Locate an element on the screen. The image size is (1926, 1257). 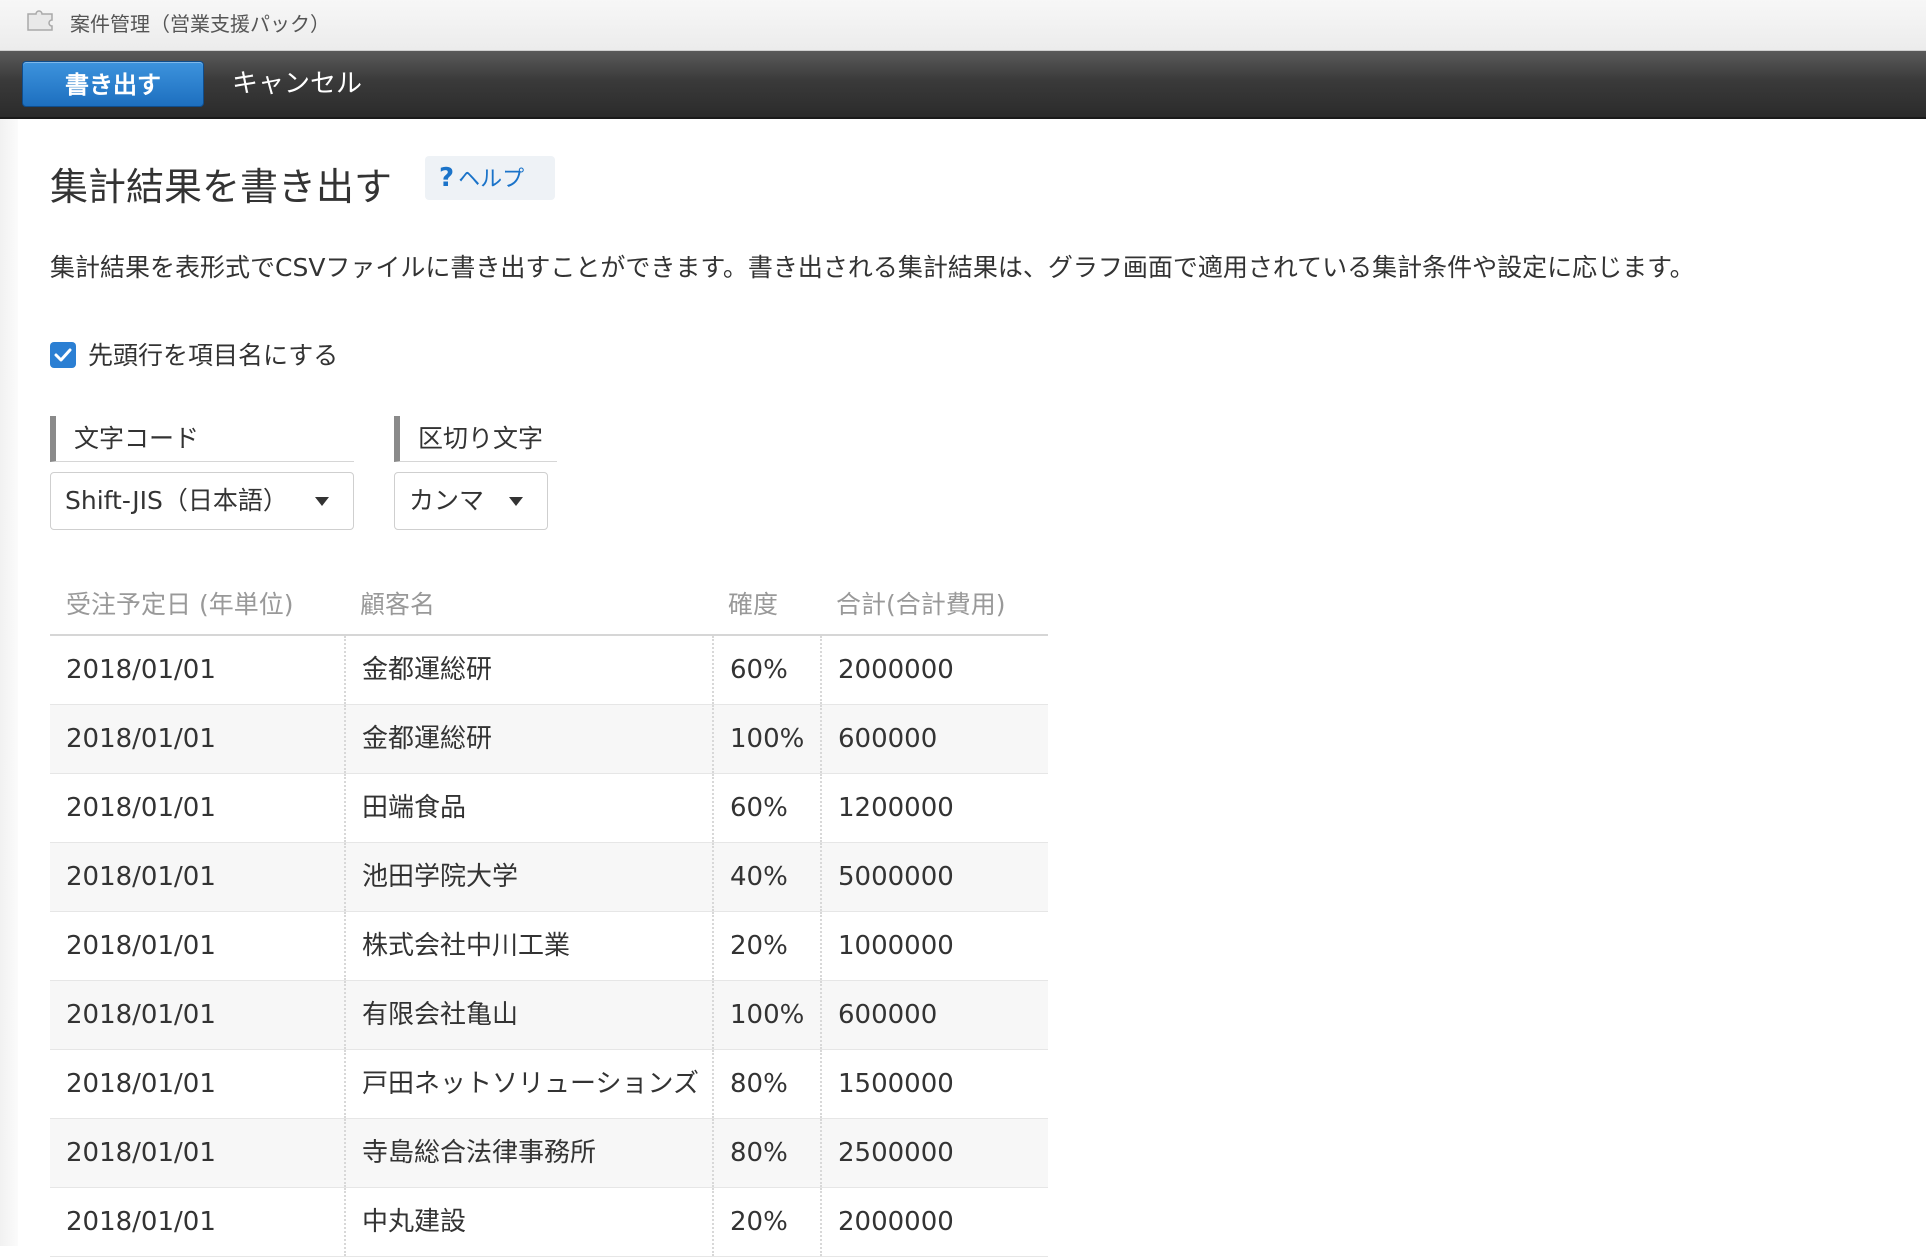
table-row: 2018/01/01 金都運総研 60% 2000000 is located at coordinates (549, 670).